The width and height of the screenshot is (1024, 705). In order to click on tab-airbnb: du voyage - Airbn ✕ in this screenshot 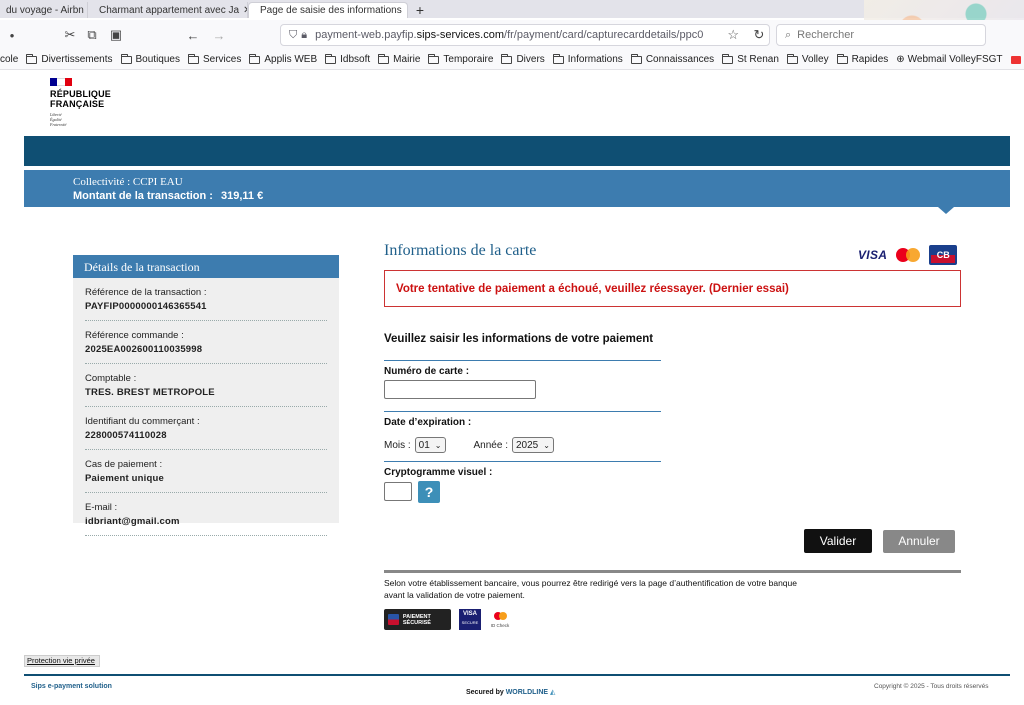, I will do `click(44, 10)`.